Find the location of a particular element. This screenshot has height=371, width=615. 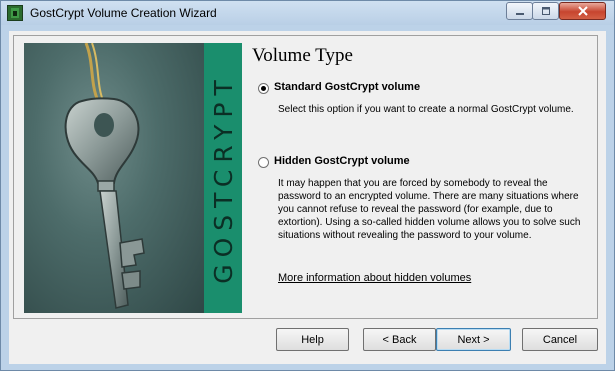

next-button: Next > is located at coordinates (473, 339).